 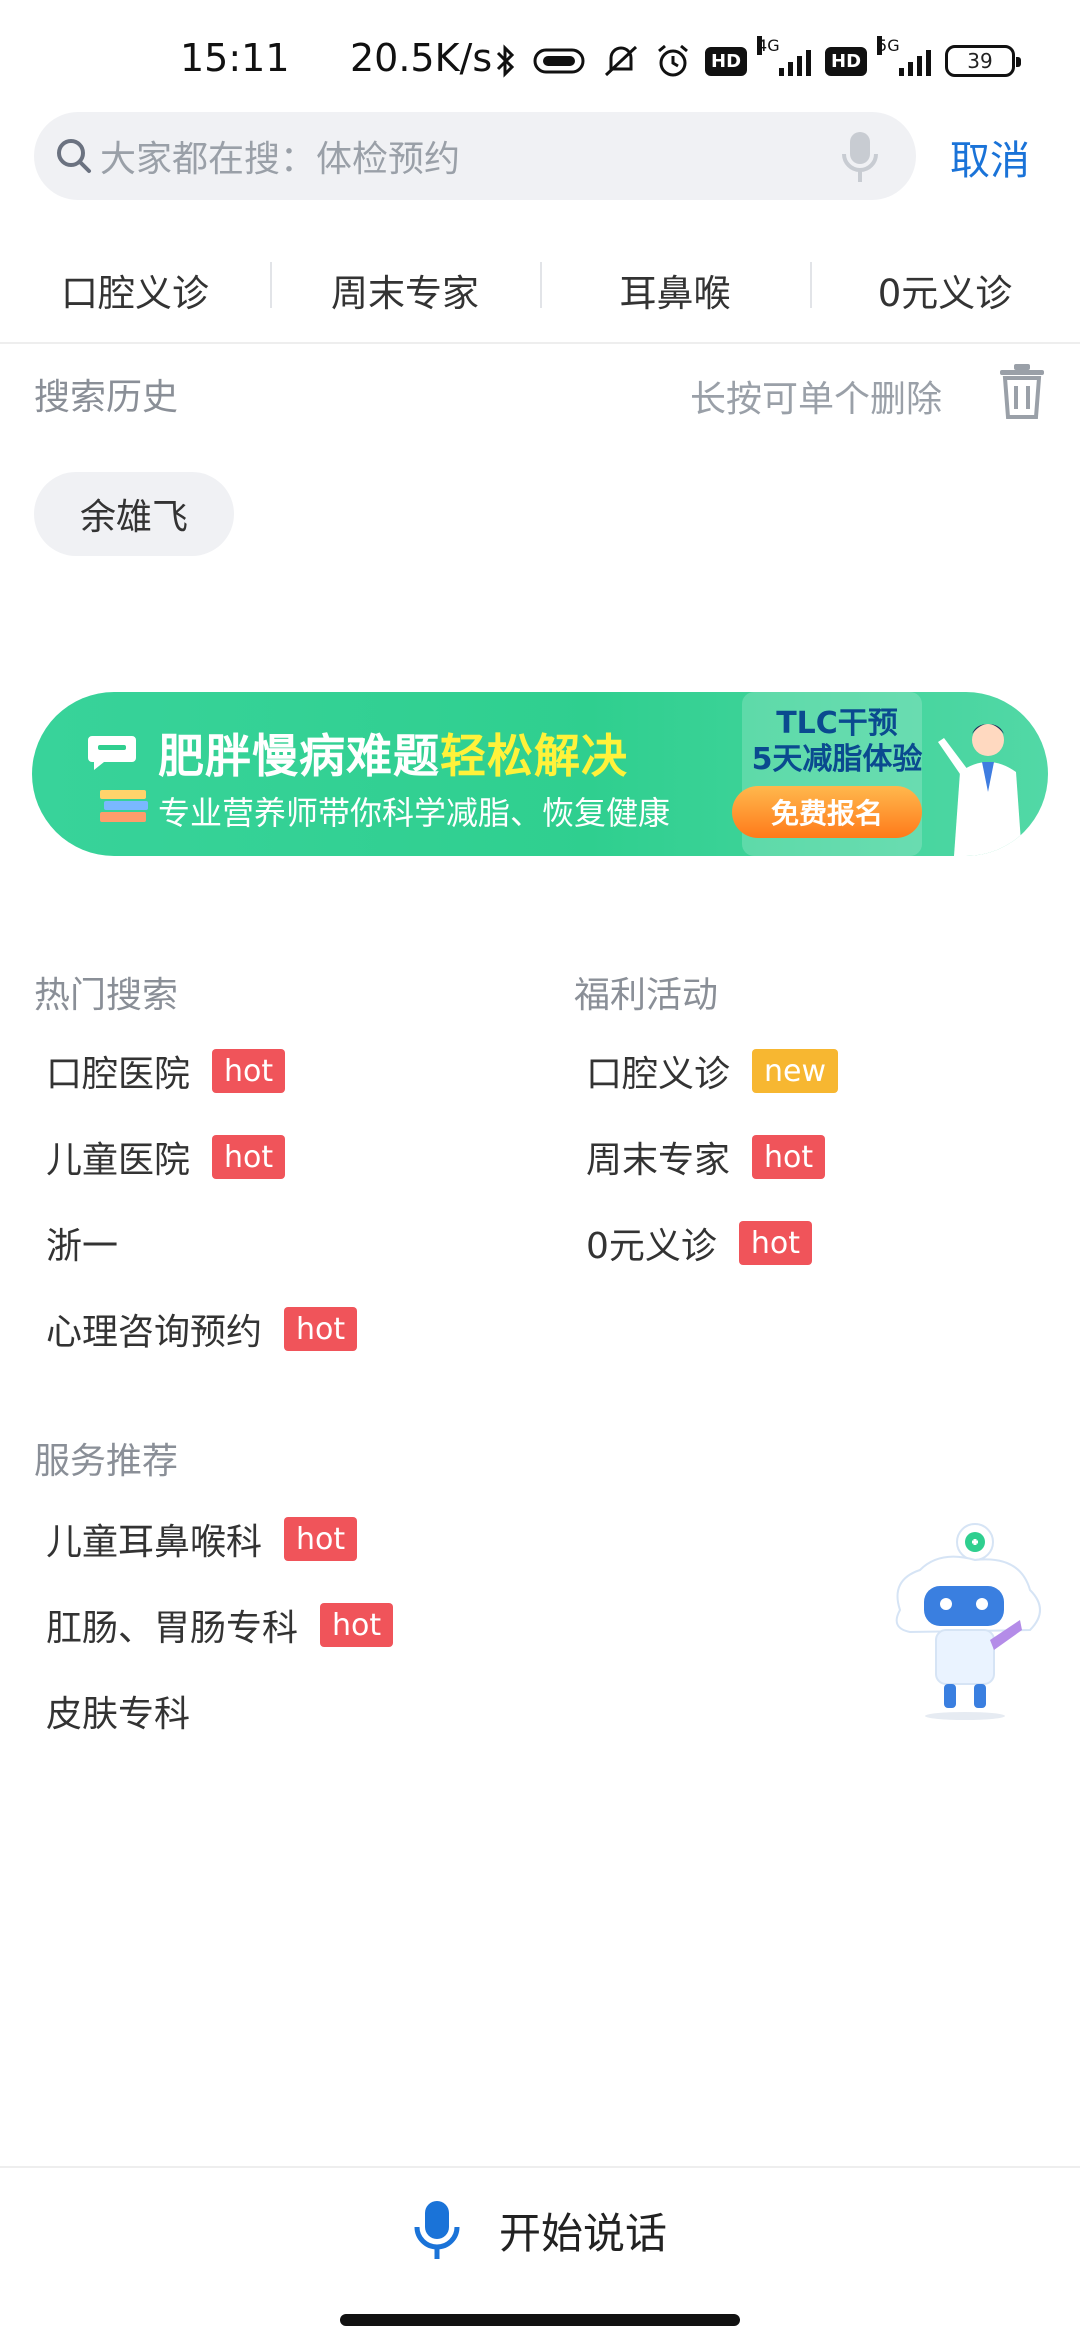 What do you see at coordinates (172, 1628) in the screenshot?
I see `service-label: 肛肠、胃肠专科` at bounding box center [172, 1628].